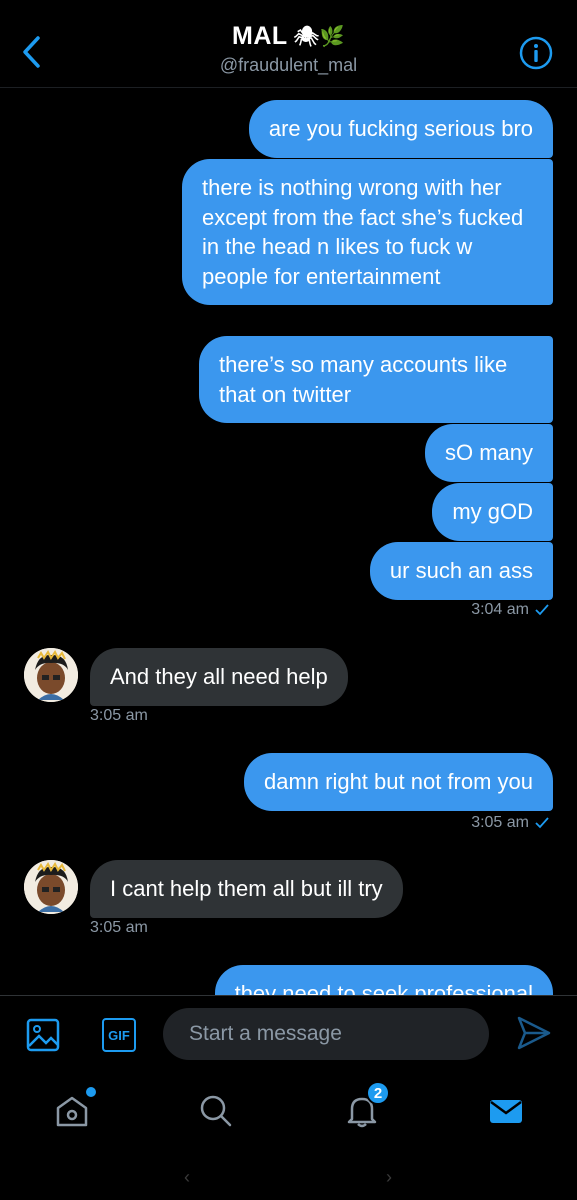  What do you see at coordinates (187, 1177) in the screenshot?
I see `system-back-icon: ‹` at bounding box center [187, 1177].